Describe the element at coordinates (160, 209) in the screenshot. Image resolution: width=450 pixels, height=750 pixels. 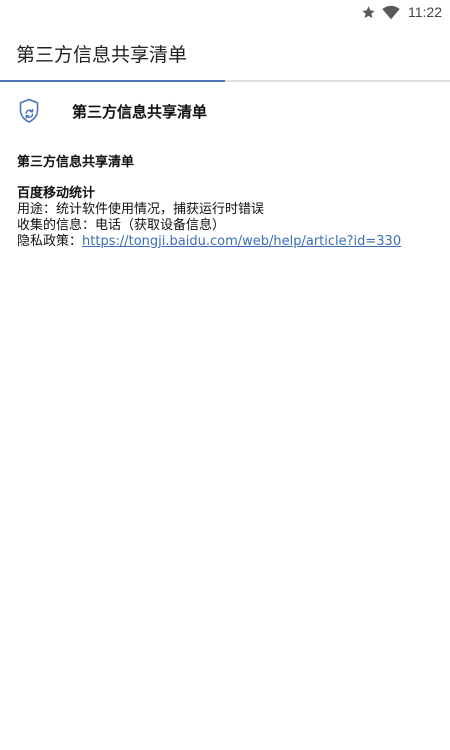
I see `sdk-purpose-value: 统计软件使用情况，捕获运行时错误` at that location.